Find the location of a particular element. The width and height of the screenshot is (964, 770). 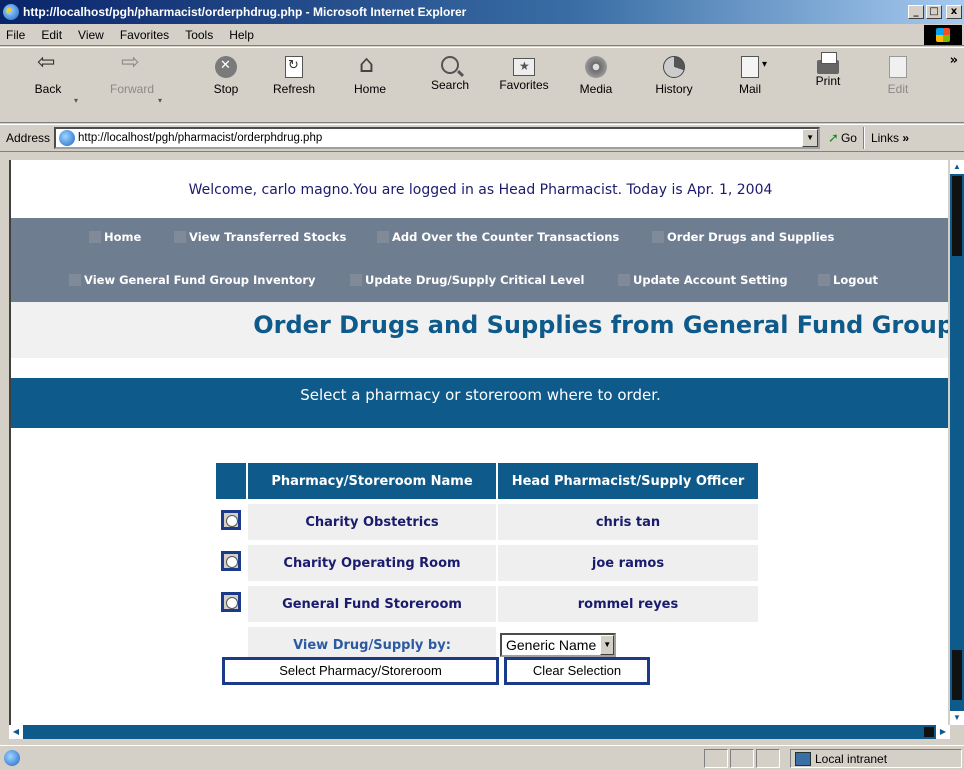

forward-dropdown-icon: ▾ is located at coordinates (160, 100).